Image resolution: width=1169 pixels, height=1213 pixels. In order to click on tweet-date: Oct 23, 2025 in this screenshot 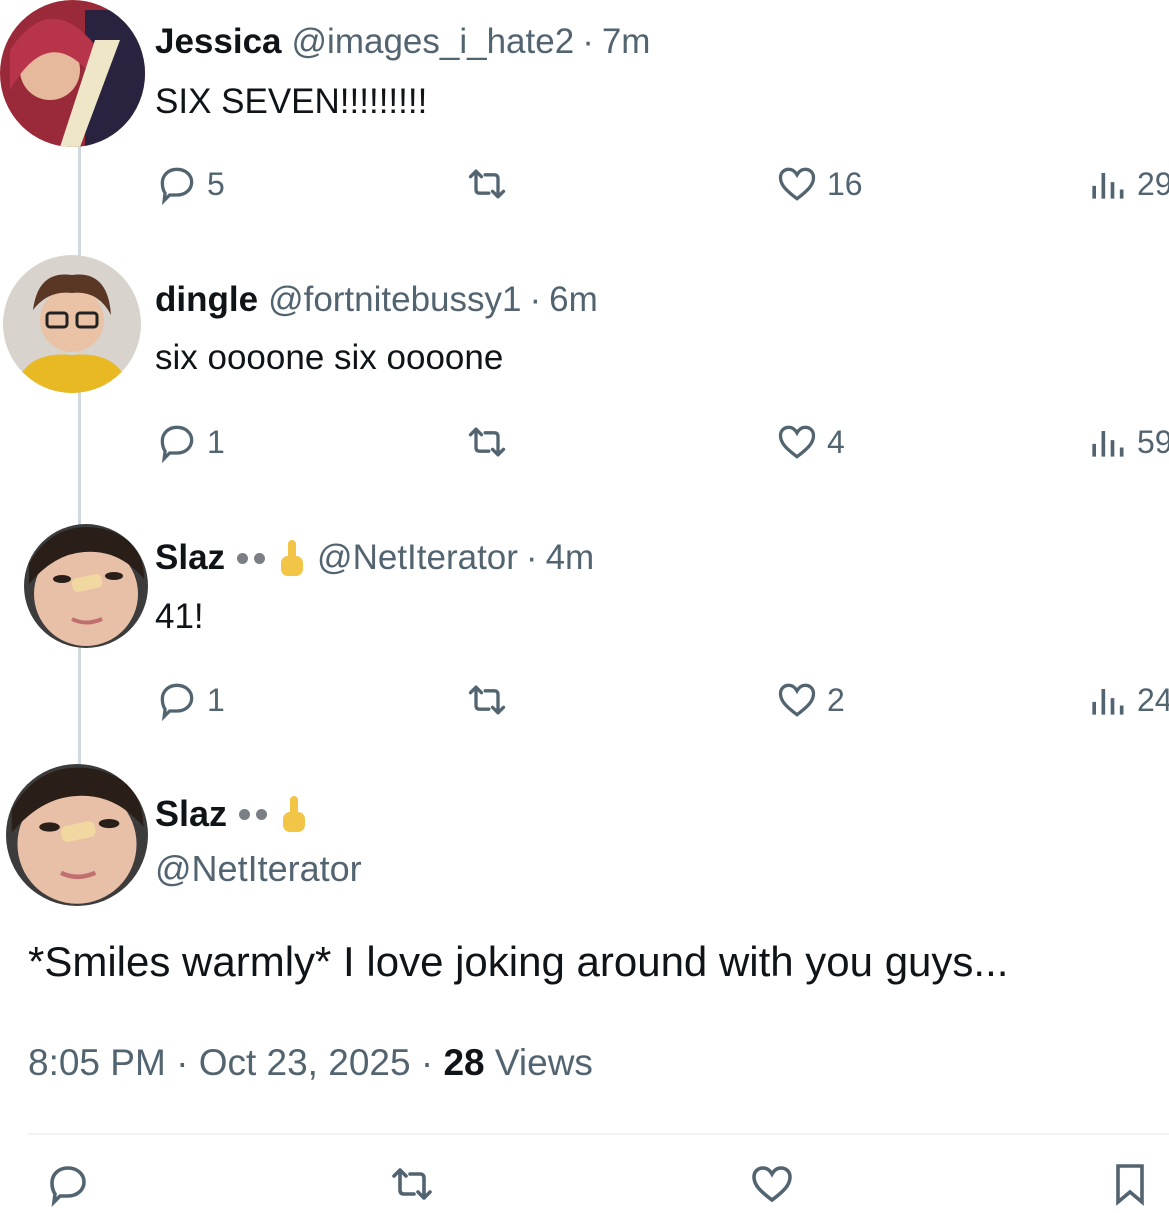, I will do `click(305, 1062)`.